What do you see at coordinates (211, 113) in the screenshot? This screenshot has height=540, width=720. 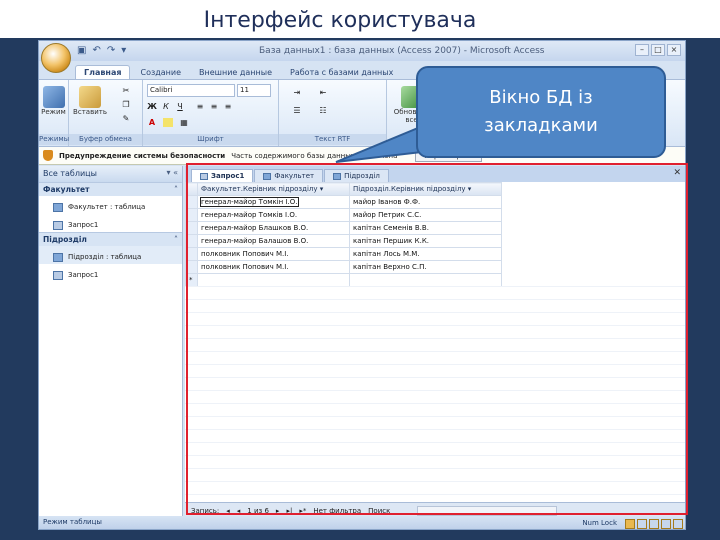 I see `font-group: Calibri 11 Ж К Ч ≡ ≡ ≡ A ▦ Шрифт` at bounding box center [211, 113].